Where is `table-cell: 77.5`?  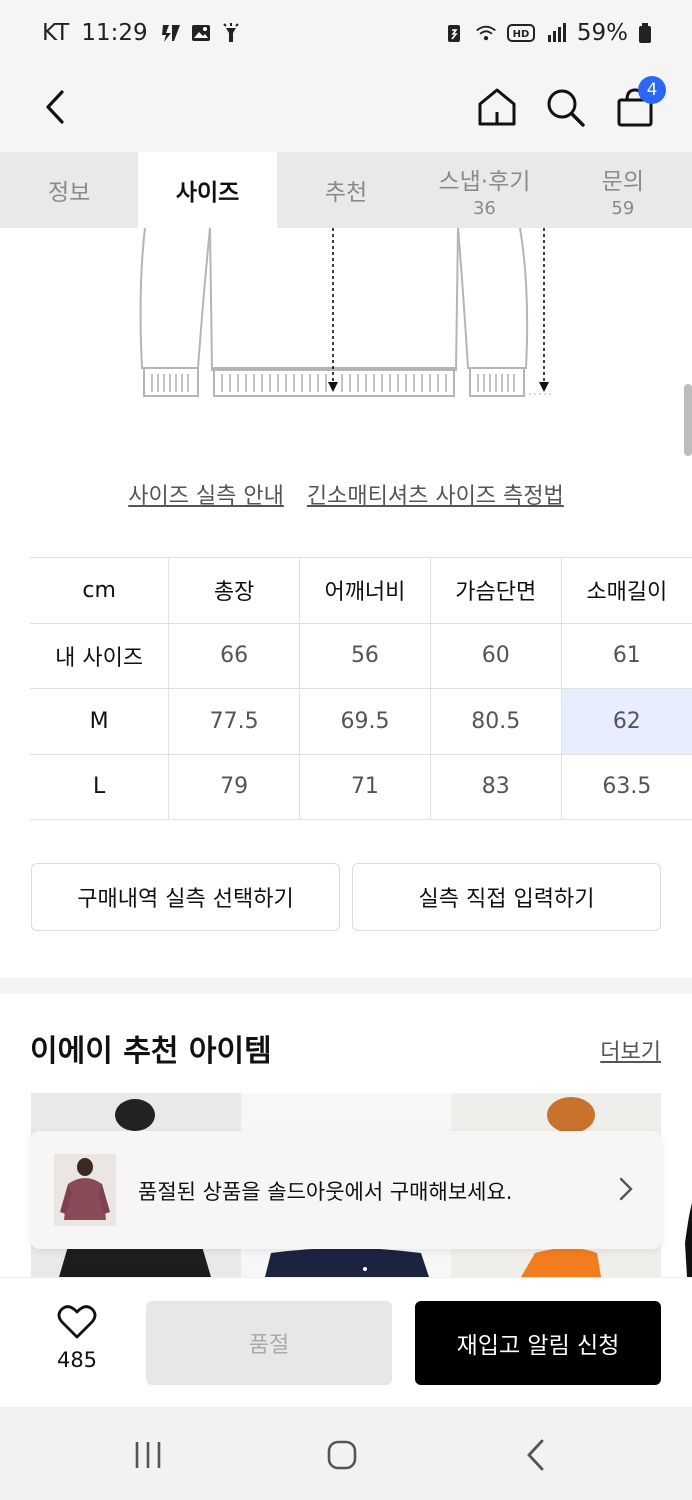 table-cell: 77.5 is located at coordinates (234, 721).